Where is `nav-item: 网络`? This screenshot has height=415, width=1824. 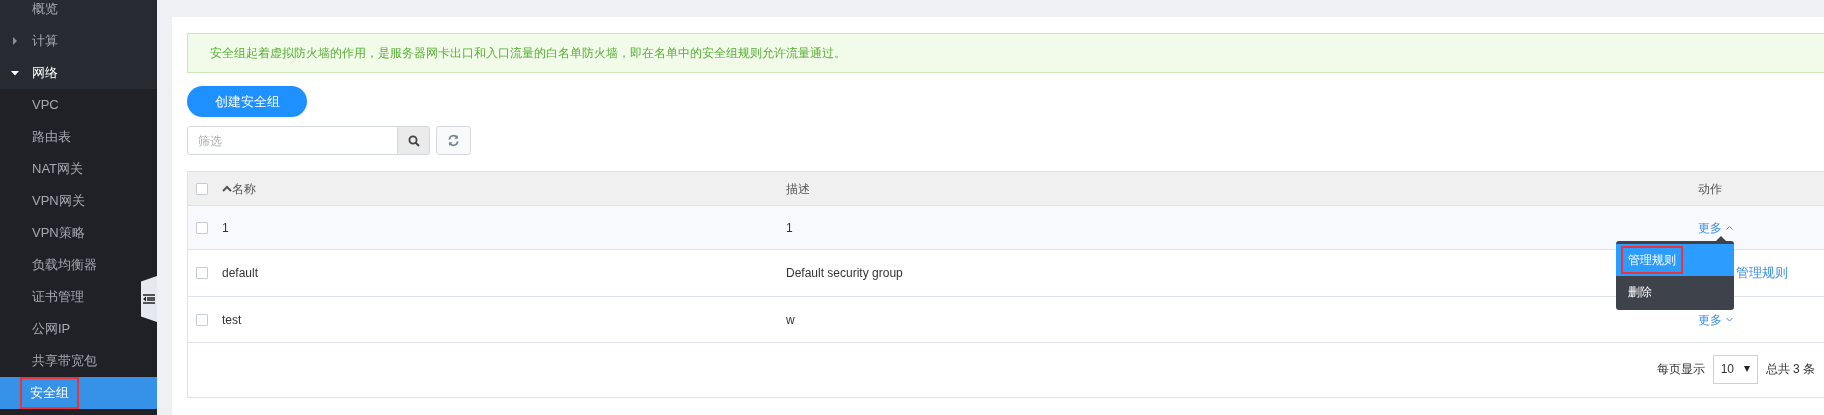
nav-item: 网络 is located at coordinates (45, 73).